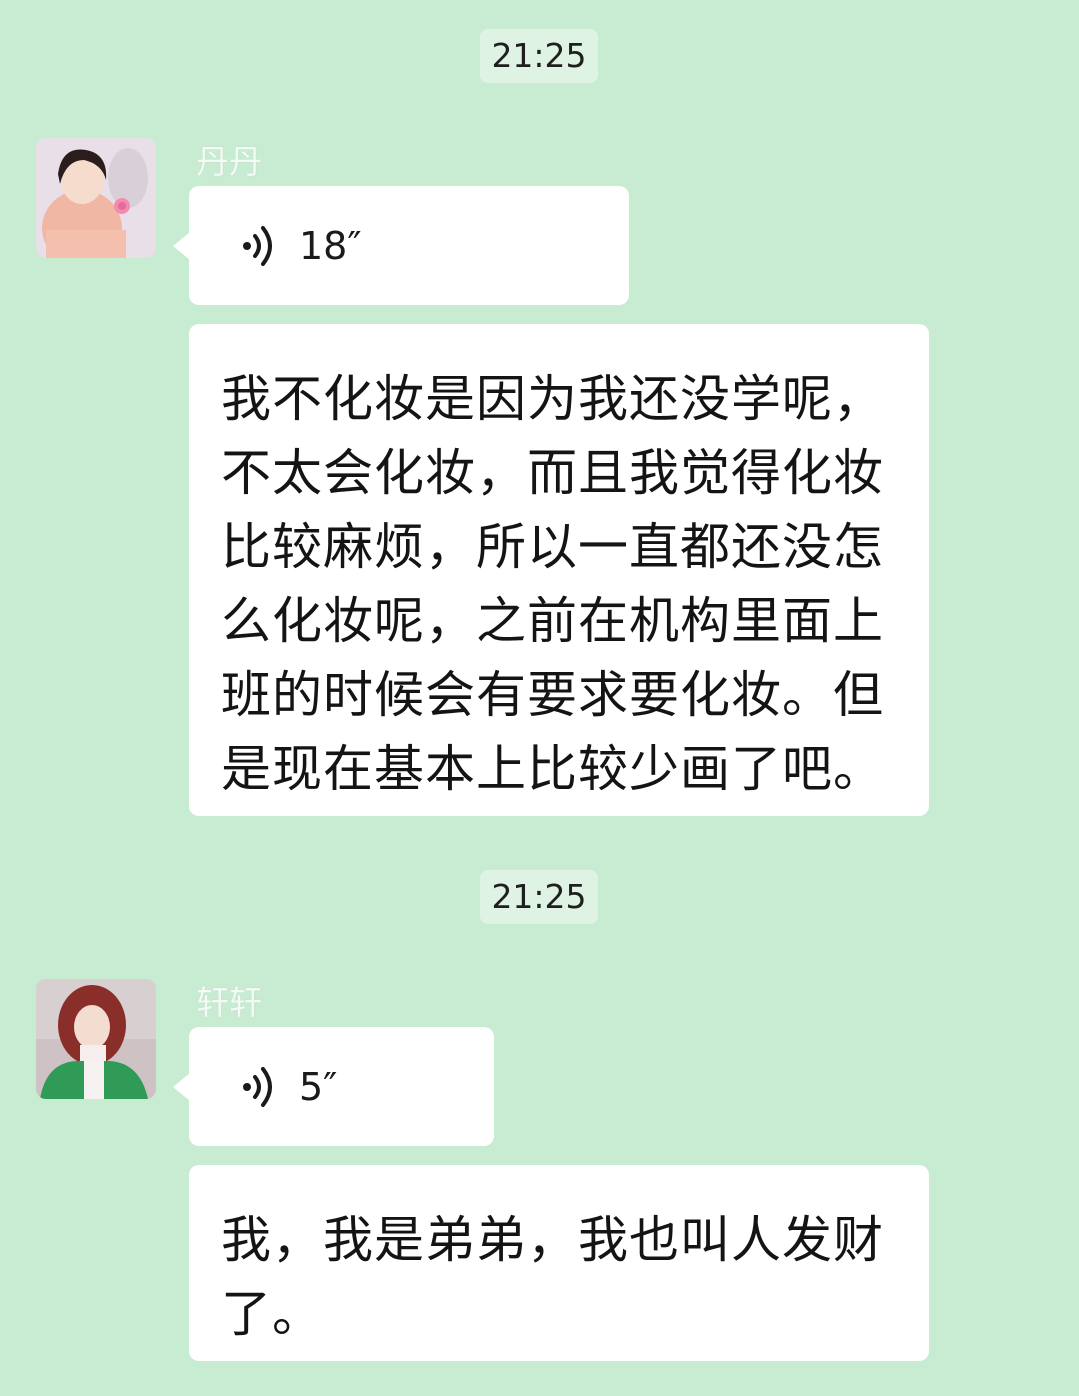  Describe the element at coordinates (229, 1002) in the screenshot. I see `sender-name: 轩轩` at that location.